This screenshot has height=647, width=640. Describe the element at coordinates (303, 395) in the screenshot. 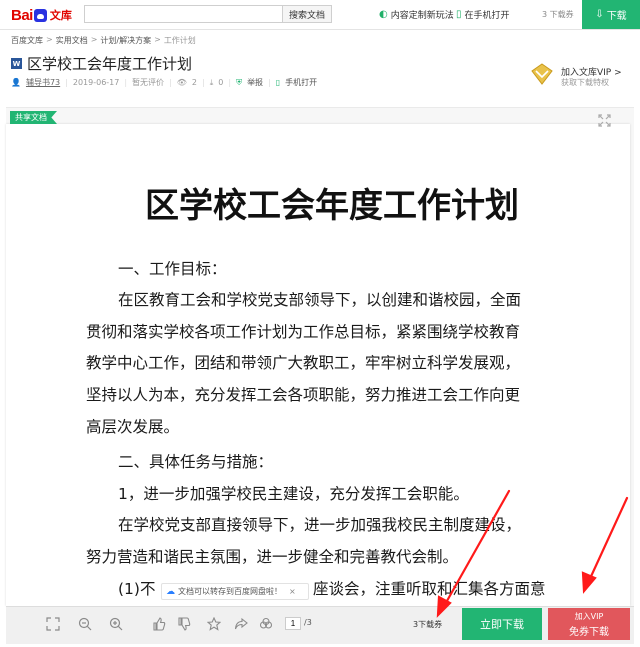

I see `paragraph-line: 坚持以人为本，充分发挥工会各项职能，努力推进工会工作向更` at that location.